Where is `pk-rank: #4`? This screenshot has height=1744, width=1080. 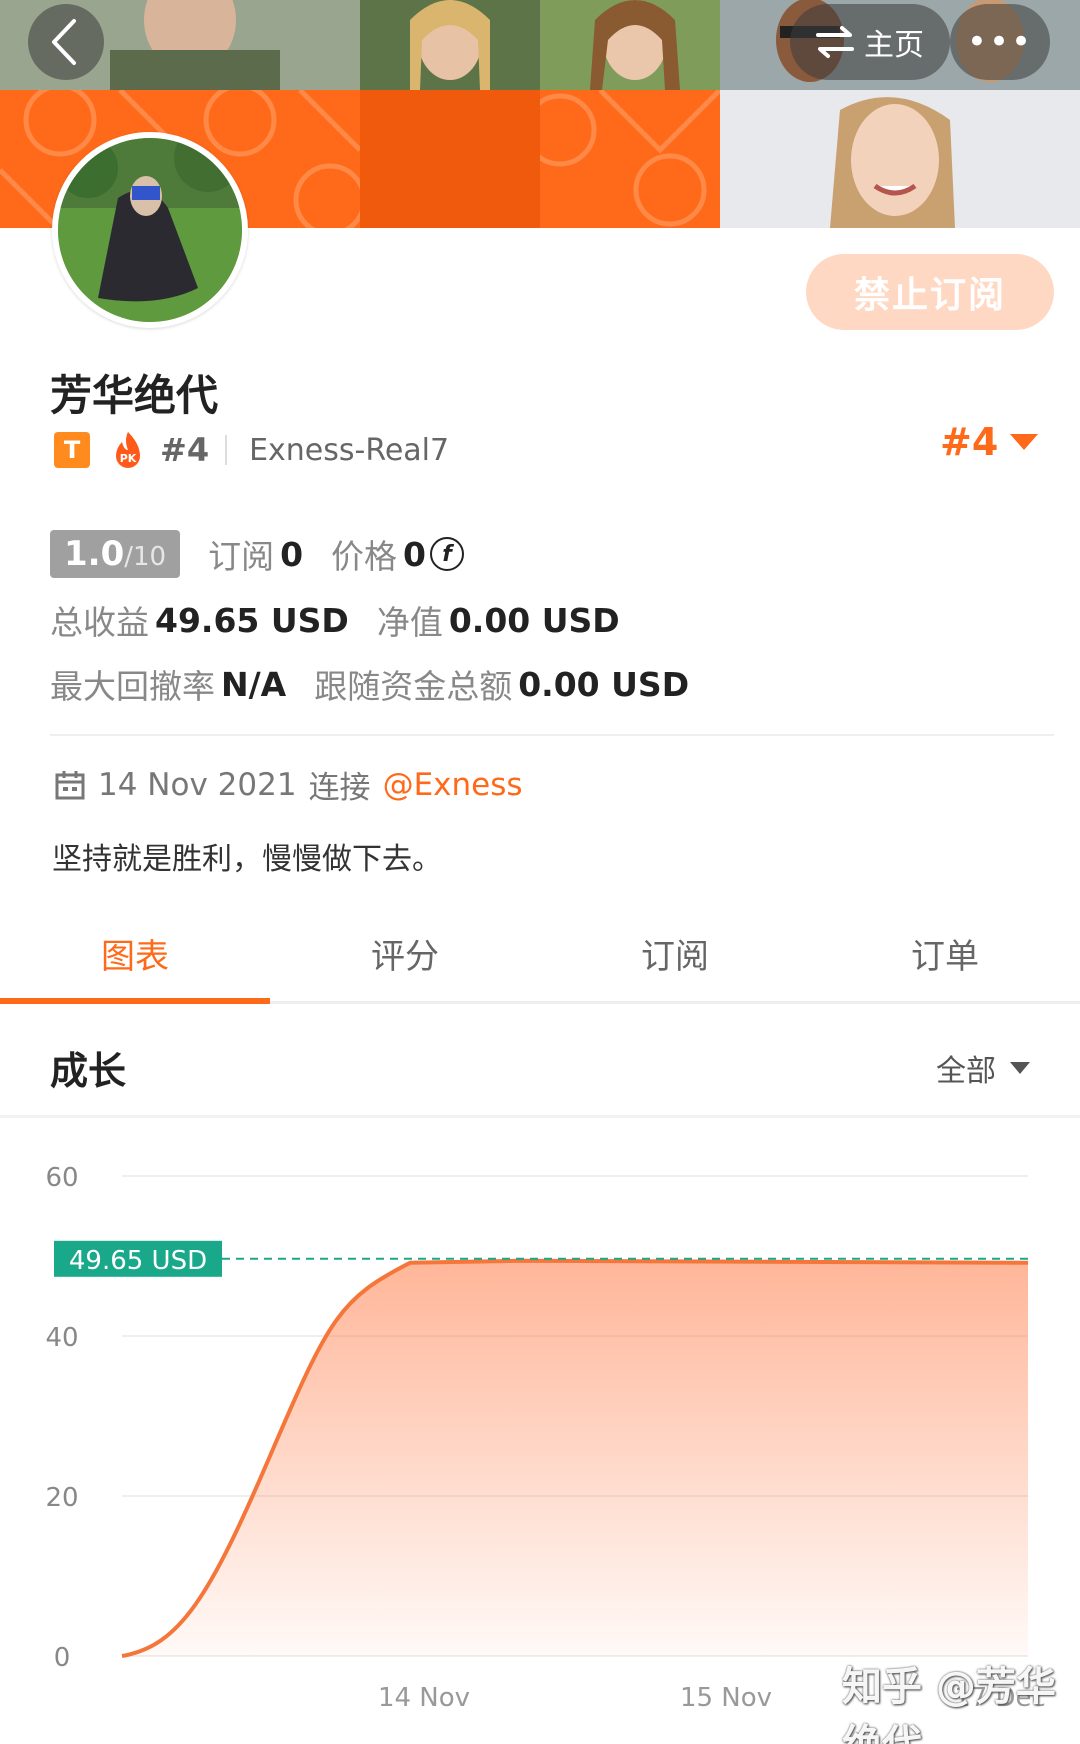 pk-rank: #4 is located at coordinates (185, 450).